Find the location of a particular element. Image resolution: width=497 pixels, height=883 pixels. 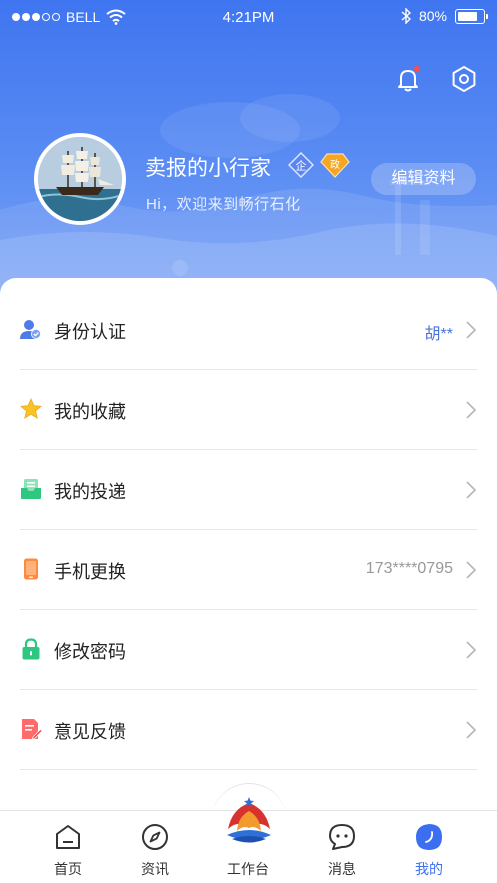

workbench-logo-icon is located at coordinates (249, 821).